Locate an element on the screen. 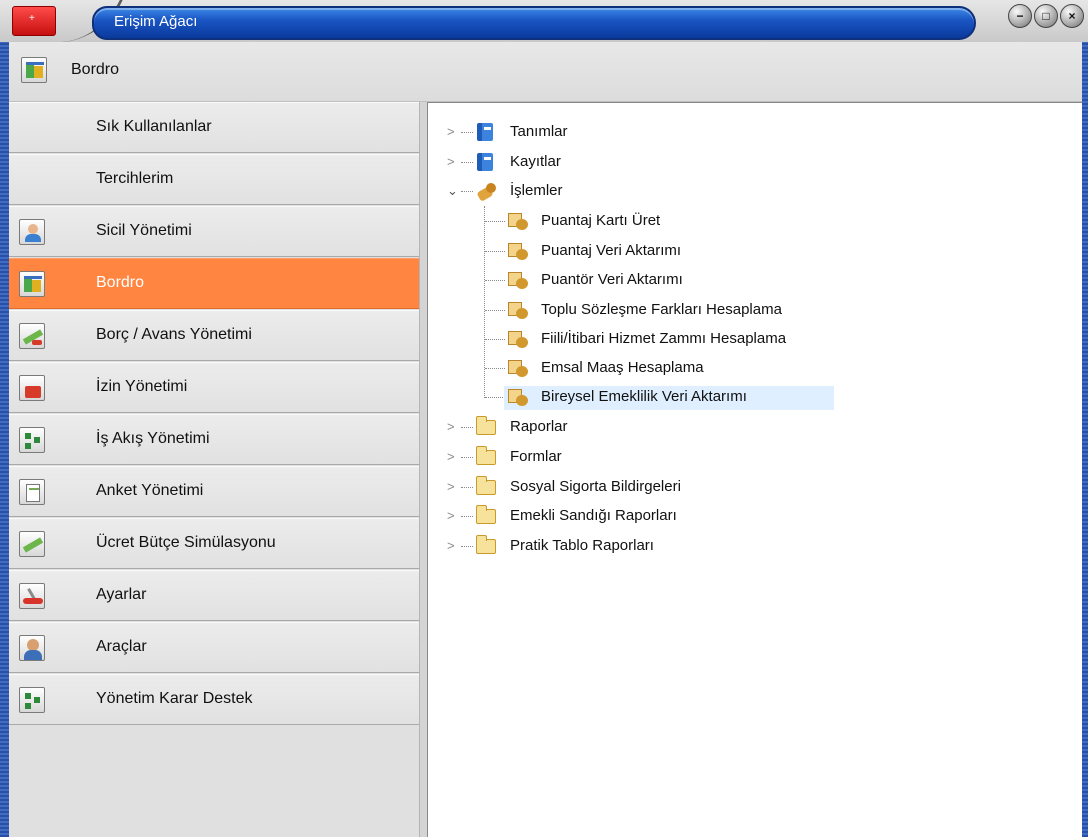  sidebar-item-is-akis: İş Akış Yönetimi is located at coordinates (214, 439).